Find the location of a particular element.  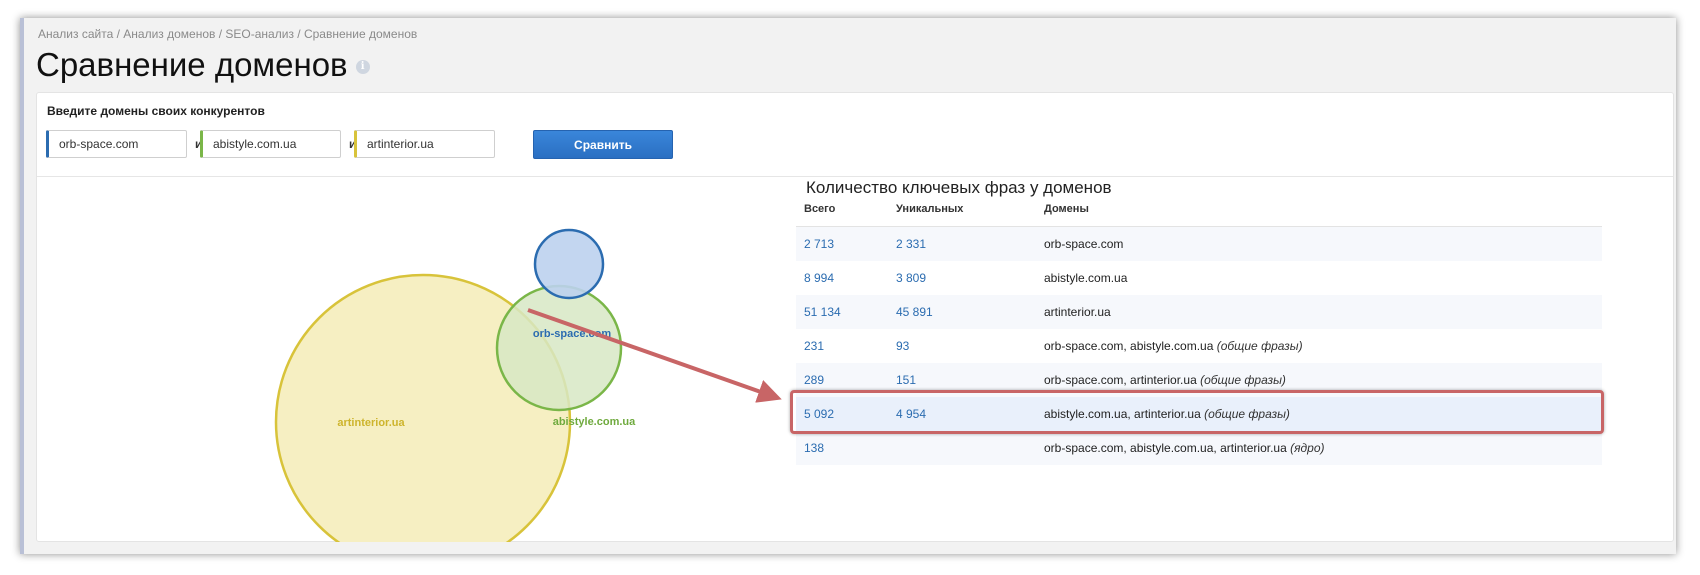

cell-domains: abistyle.com.ua is located at coordinates (1085, 278).